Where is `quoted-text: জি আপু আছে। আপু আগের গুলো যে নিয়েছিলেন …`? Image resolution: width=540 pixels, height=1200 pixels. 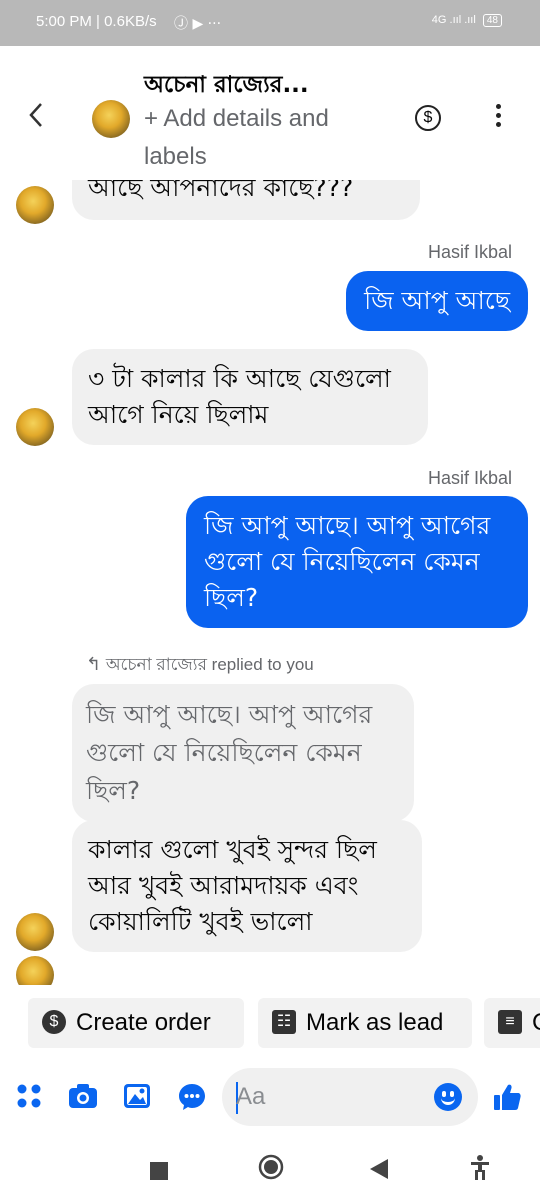 quoted-text: জি আপু আছে। আপু আগের গুলো যে নিয়েছিলেন … is located at coordinates (229, 752).